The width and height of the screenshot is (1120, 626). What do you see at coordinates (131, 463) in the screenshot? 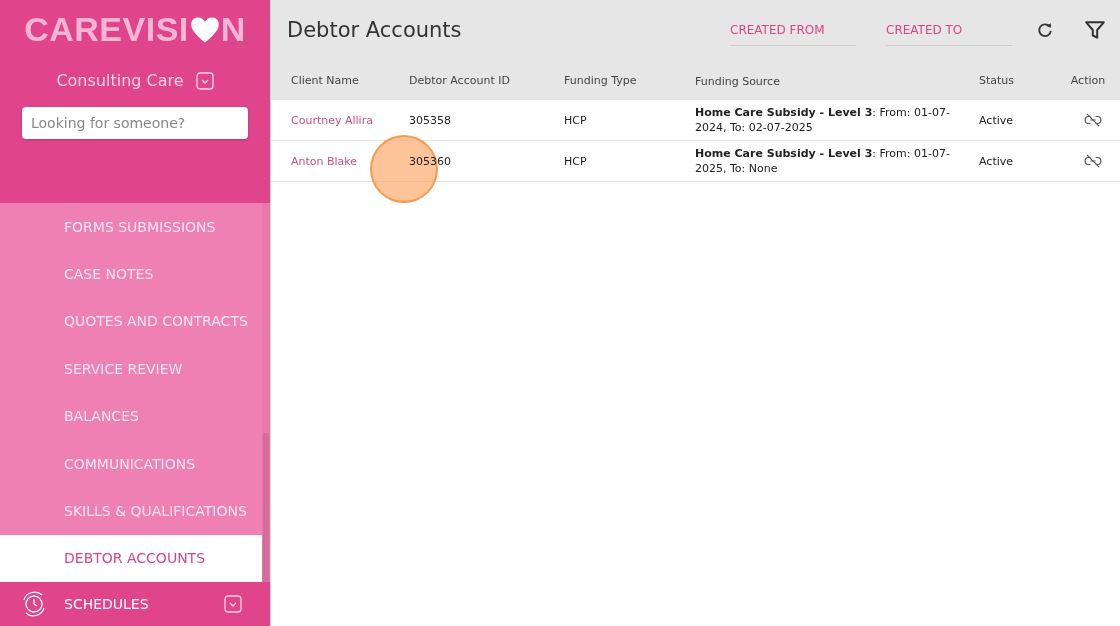
I see `sidebar-item: COMMUNICATIONS` at bounding box center [131, 463].